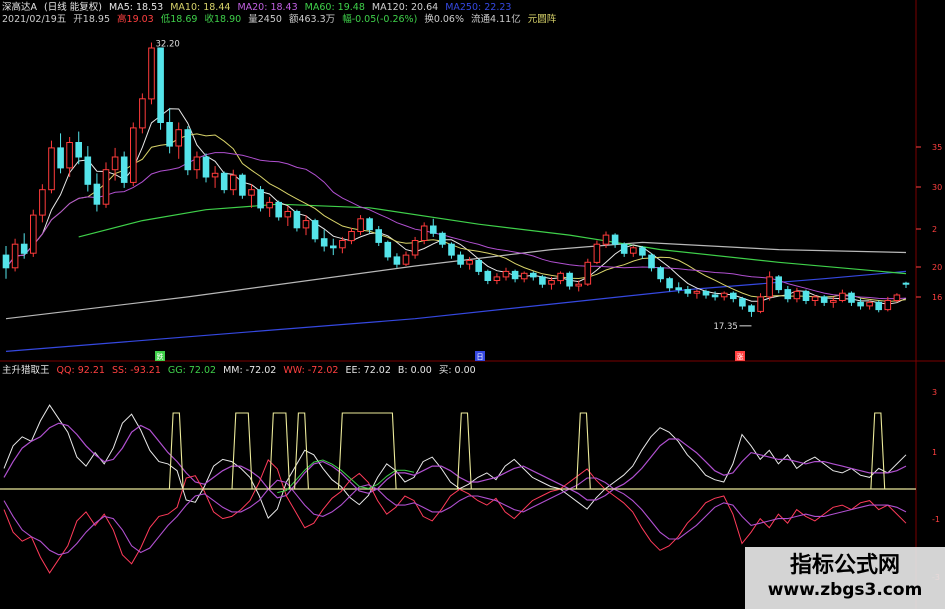 Image resolution: width=945 pixels, height=609 pixels. I want to click on indicator-name: 主升猎取王, so click(26, 370).